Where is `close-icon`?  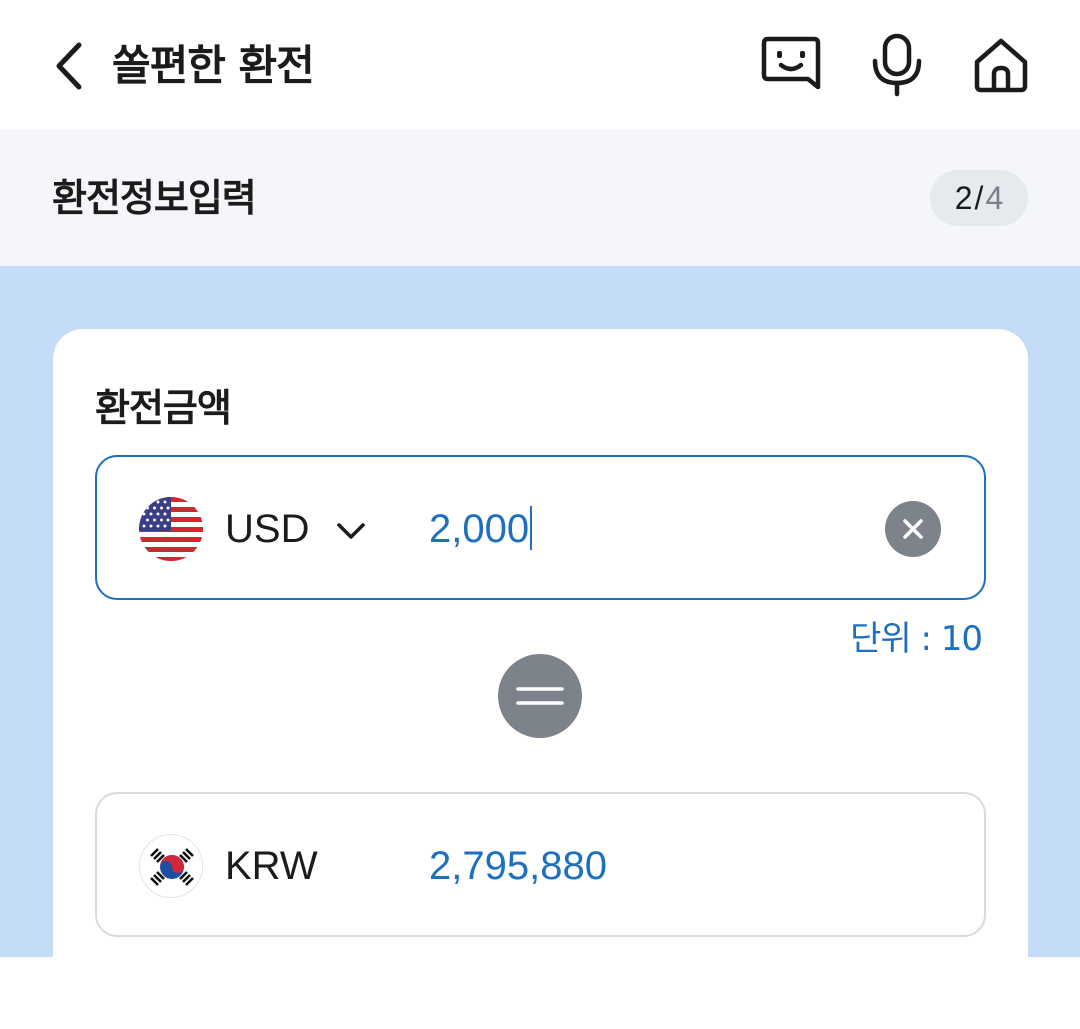
close-icon is located at coordinates (913, 529).